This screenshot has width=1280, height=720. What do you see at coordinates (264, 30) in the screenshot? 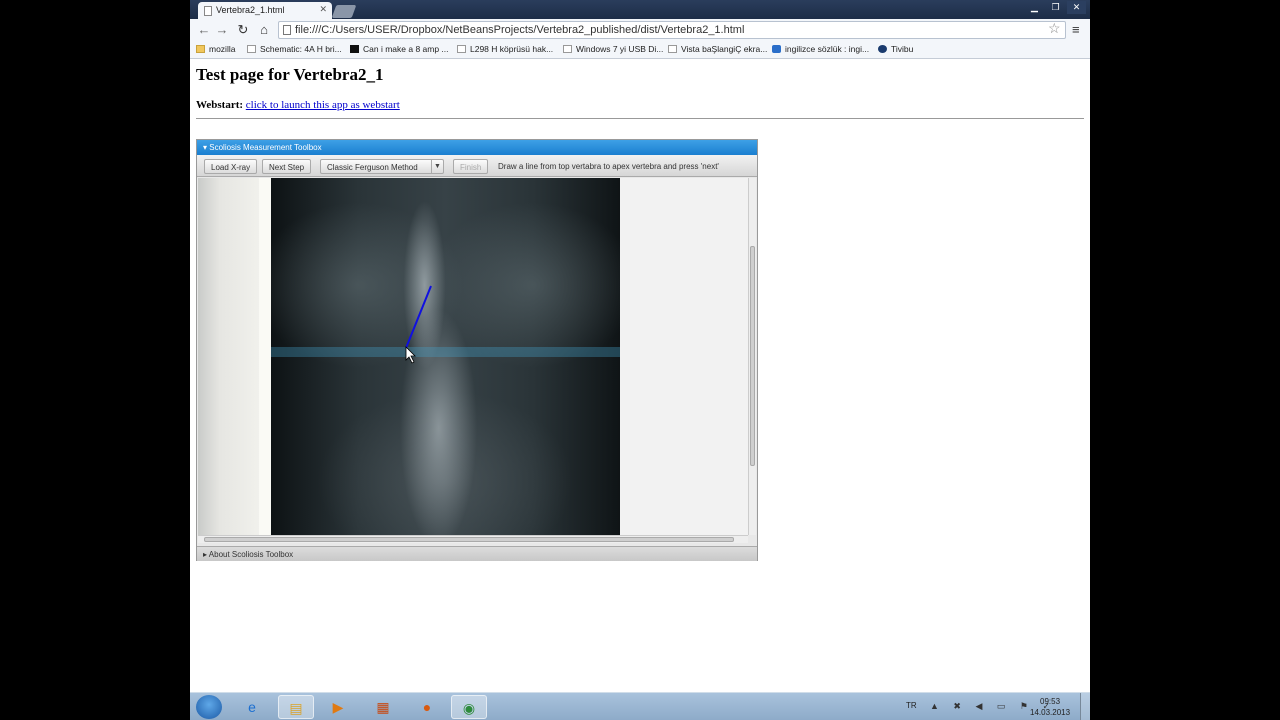
I see `home-icon: ⌂` at bounding box center [264, 30].